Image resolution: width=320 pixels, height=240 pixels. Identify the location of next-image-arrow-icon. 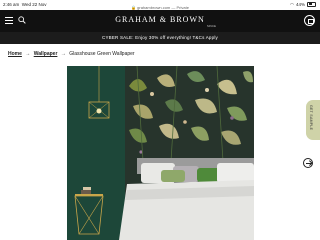
(308, 163).